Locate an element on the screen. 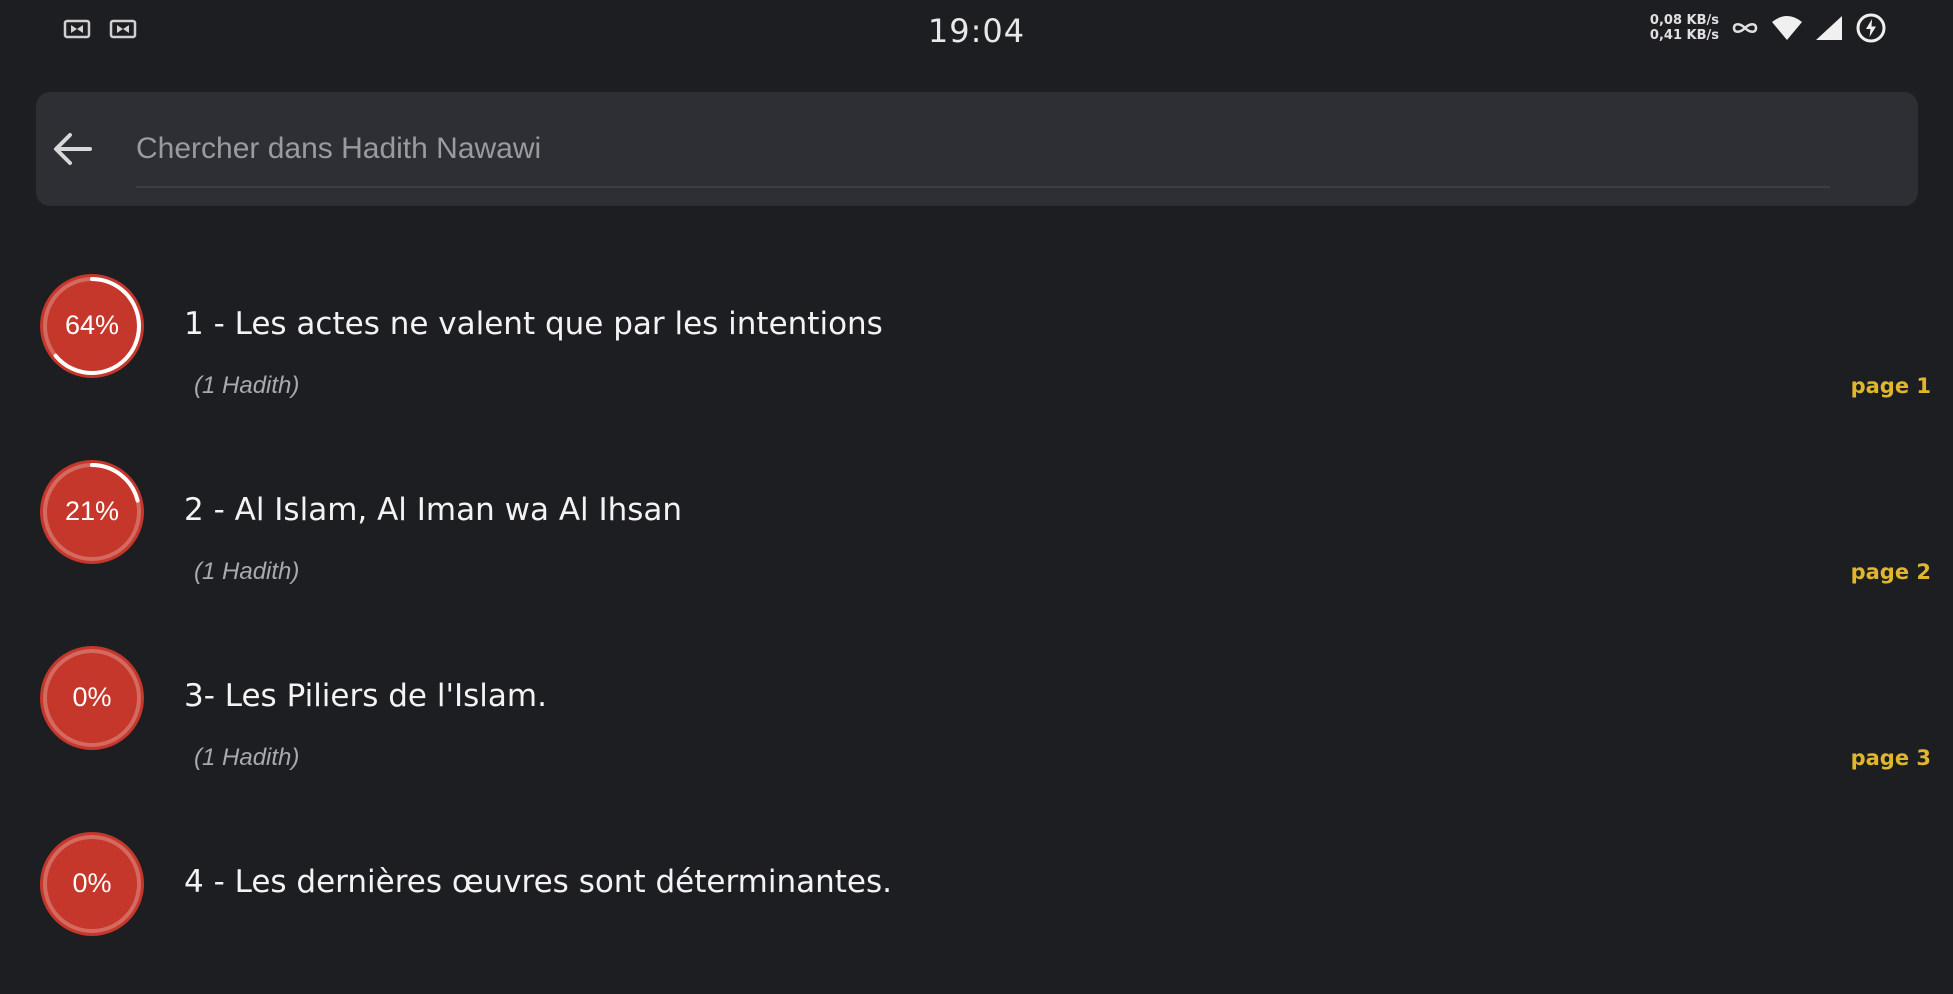 This screenshot has width=1953, height=994. page-label: page 1 is located at coordinates (1890, 386).